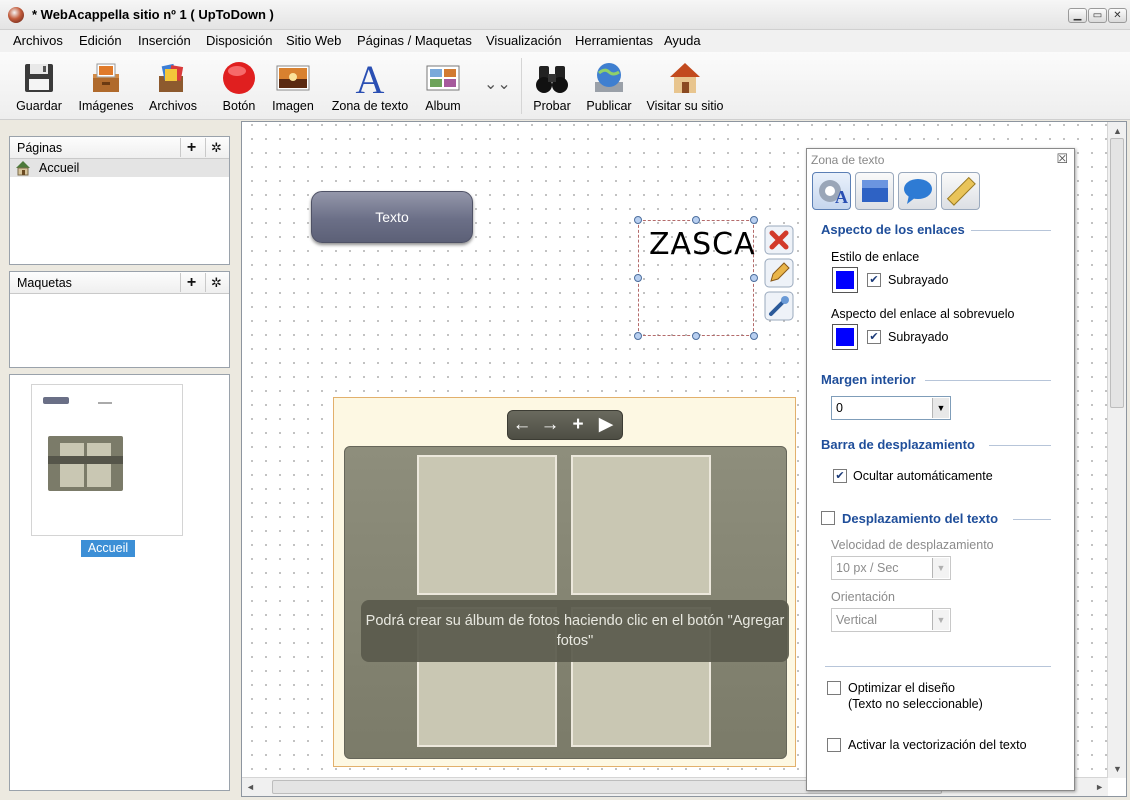 The image size is (1130, 800). Describe the element at coordinates (119, 582) in the screenshot. I see `thumbnail-panel: Accueil` at that location.